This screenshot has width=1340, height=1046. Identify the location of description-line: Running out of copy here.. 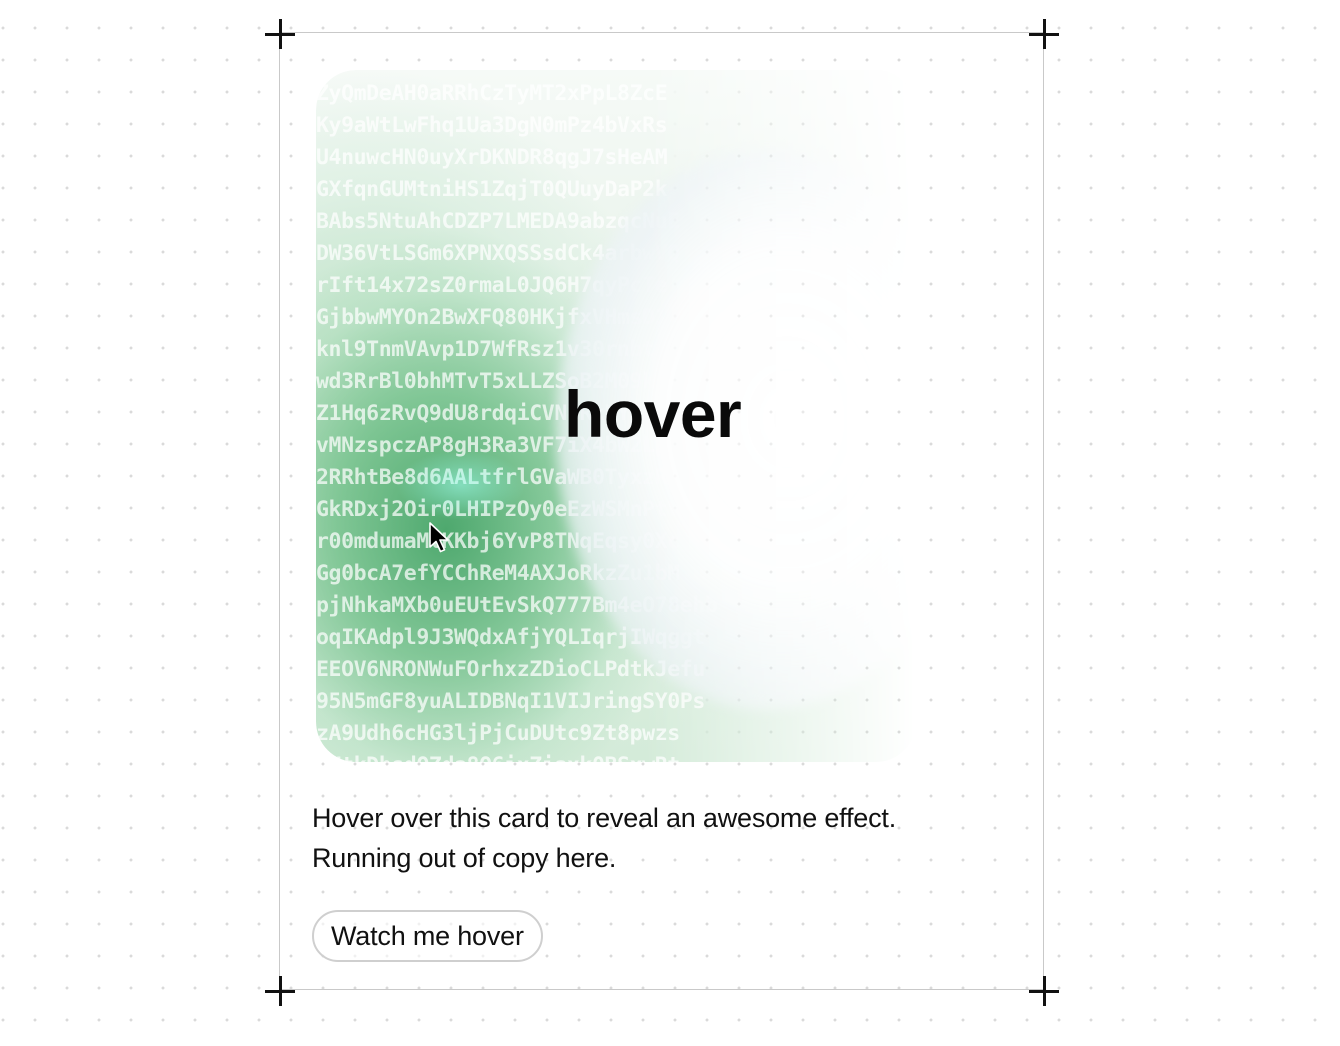
(464, 858).